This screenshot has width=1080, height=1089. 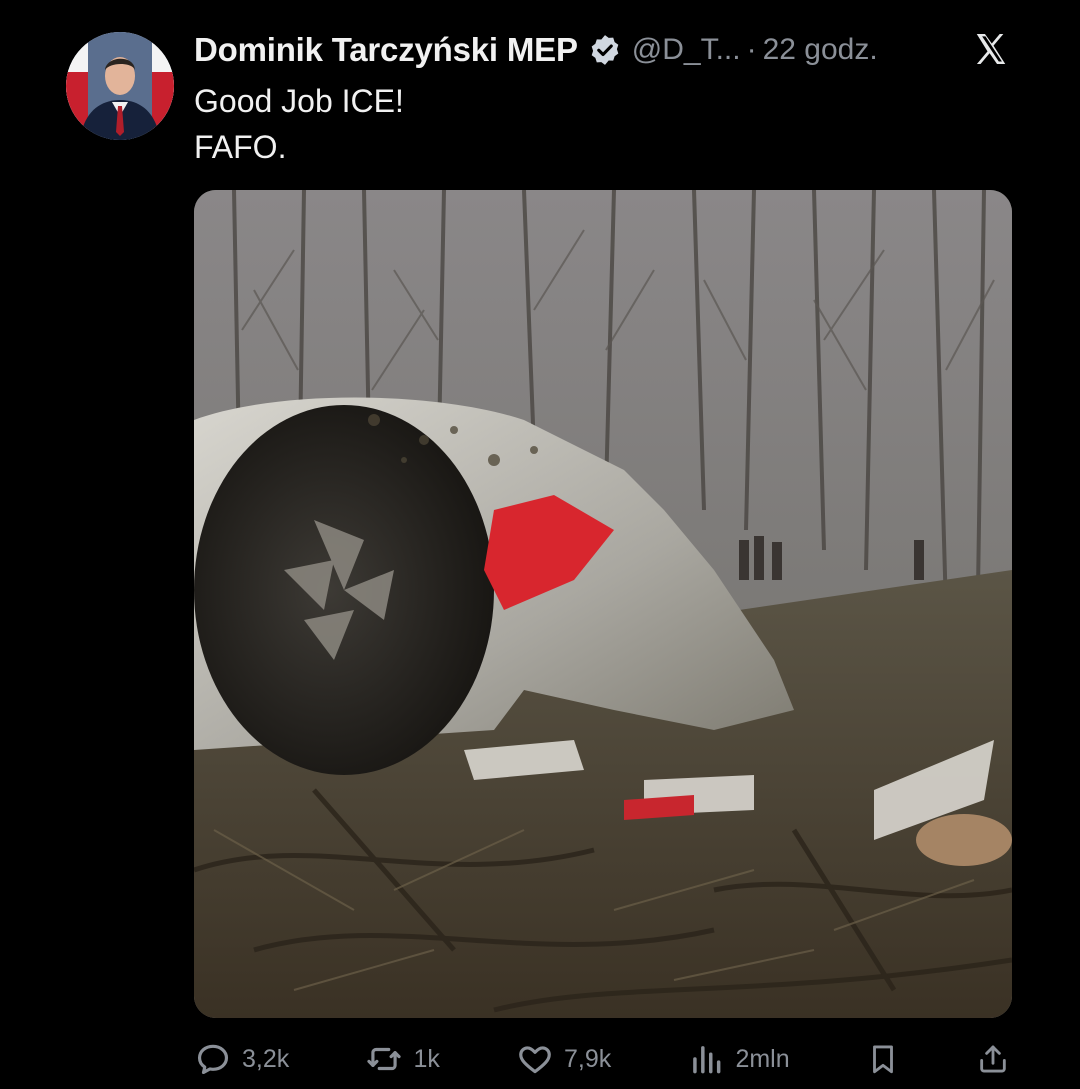 I want to click on share-button, so click(x=993, y=1059).